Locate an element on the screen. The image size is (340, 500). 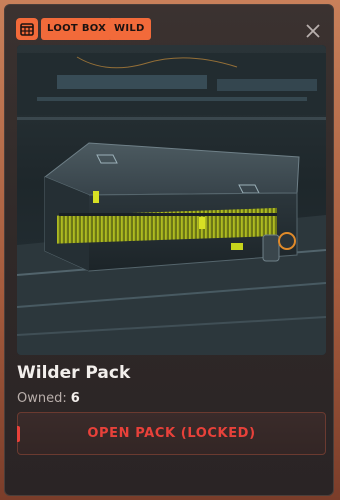
item-name: Wilder Pack is located at coordinates (74, 373).